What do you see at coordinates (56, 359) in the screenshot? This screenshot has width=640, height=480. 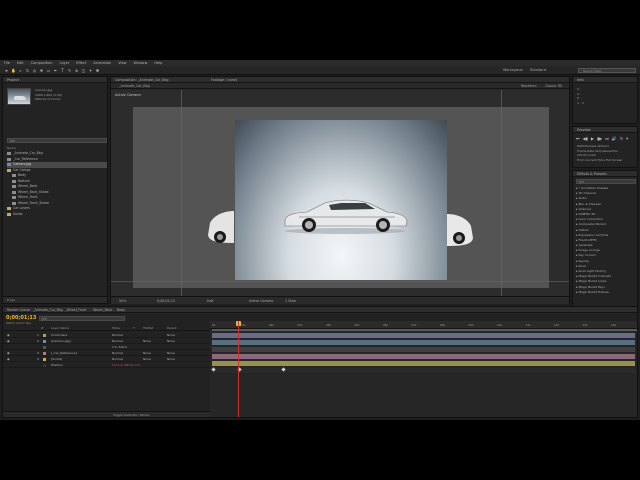 I see `layer-name: [Solids]` at bounding box center [56, 359].